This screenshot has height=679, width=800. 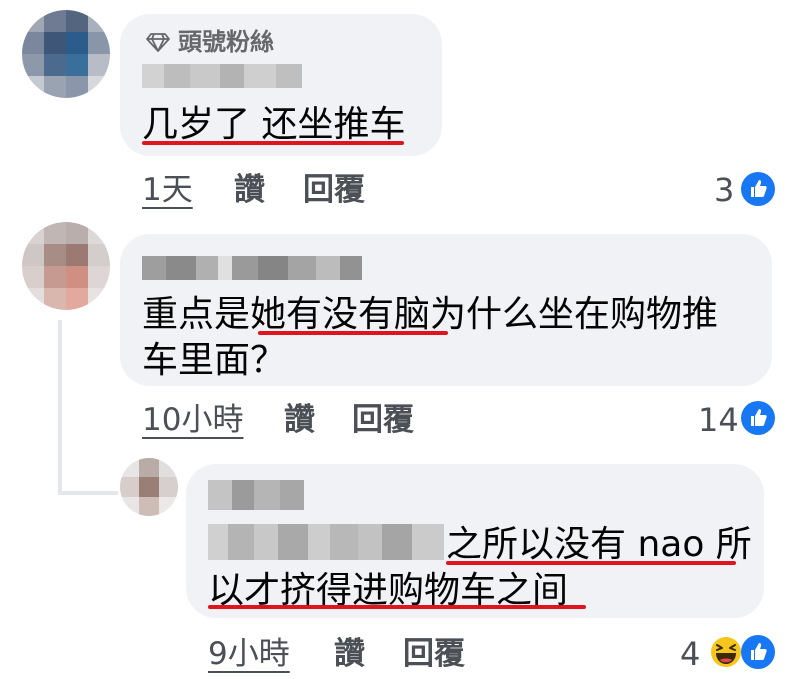 What do you see at coordinates (226, 42) in the screenshot?
I see `top-fan-badge: 頭號粉絲` at bounding box center [226, 42].